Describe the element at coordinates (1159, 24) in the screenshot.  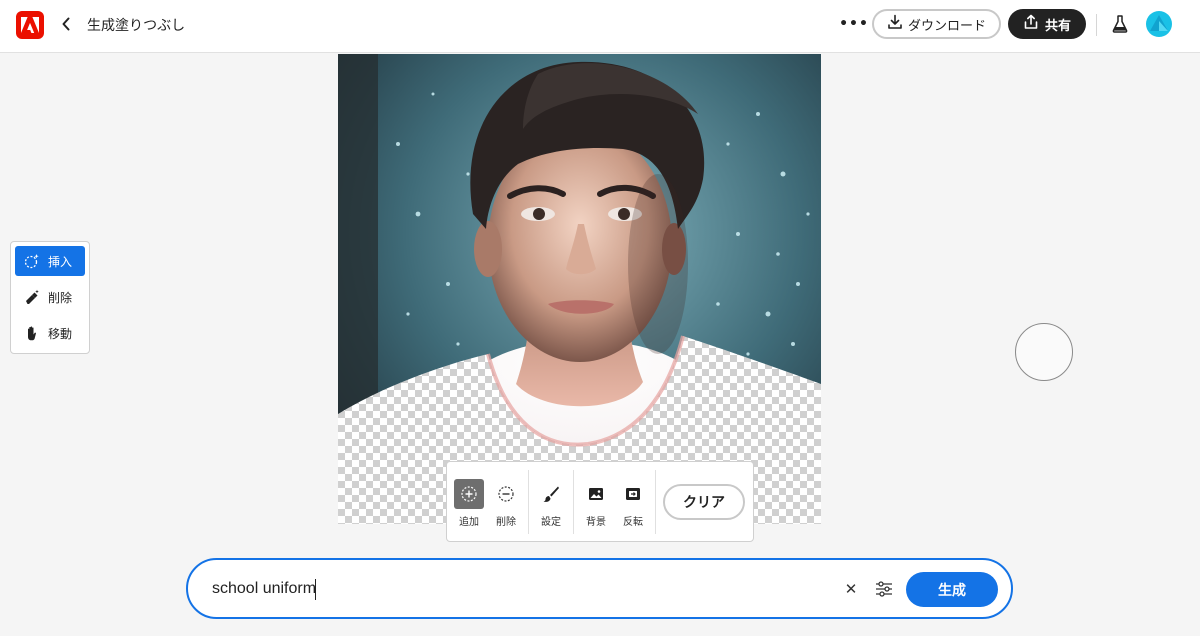
I see `avatar` at that location.